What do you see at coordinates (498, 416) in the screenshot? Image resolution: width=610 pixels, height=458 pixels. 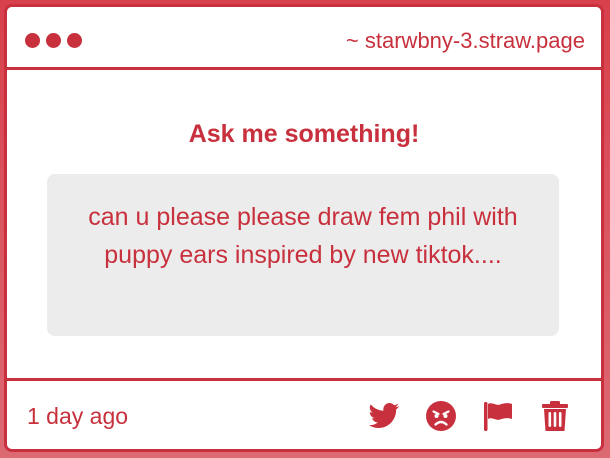 I see `flag-icon` at bounding box center [498, 416].